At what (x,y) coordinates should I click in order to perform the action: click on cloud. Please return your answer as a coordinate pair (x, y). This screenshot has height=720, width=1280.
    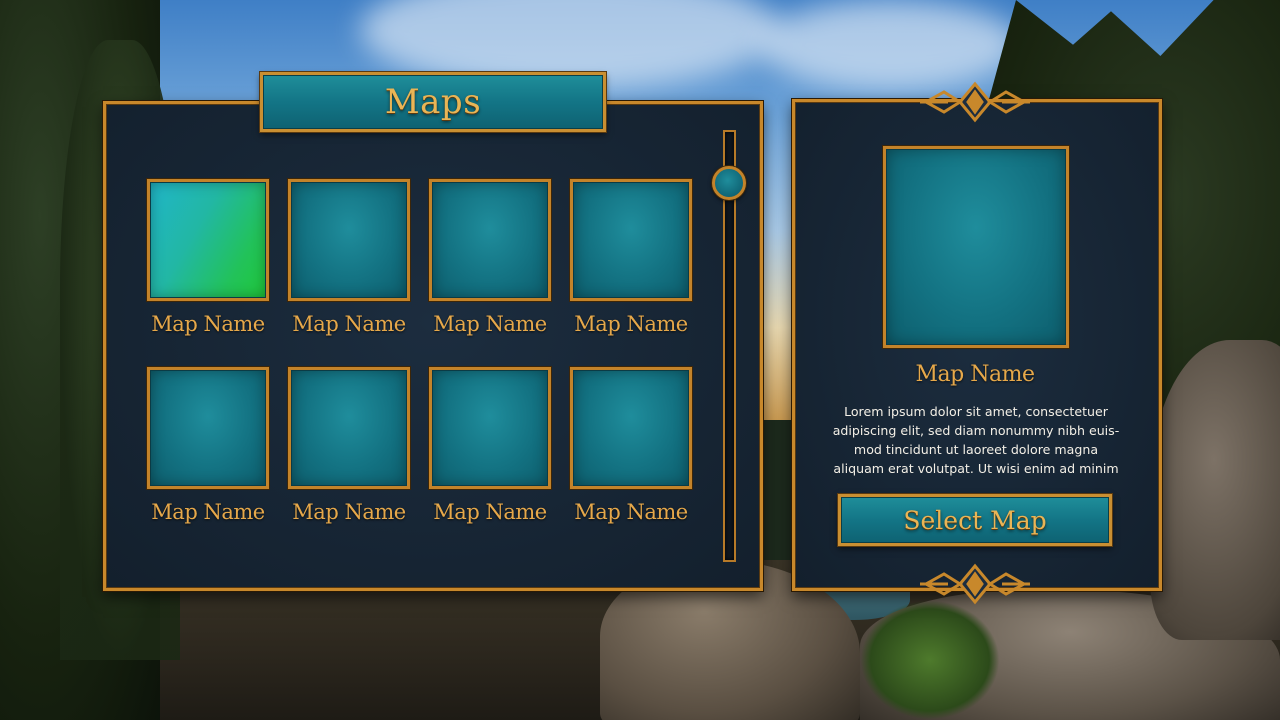
    Looking at the image, I should click on (890, 45).